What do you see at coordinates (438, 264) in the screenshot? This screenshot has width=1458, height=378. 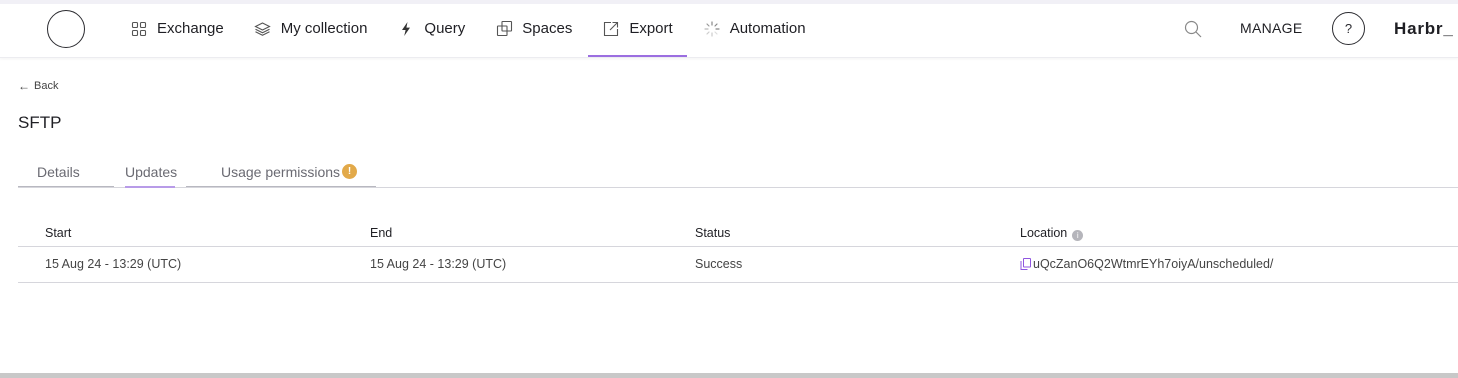 I see `cell-end: 15 Aug 24 - 13:29 (UTC)` at bounding box center [438, 264].